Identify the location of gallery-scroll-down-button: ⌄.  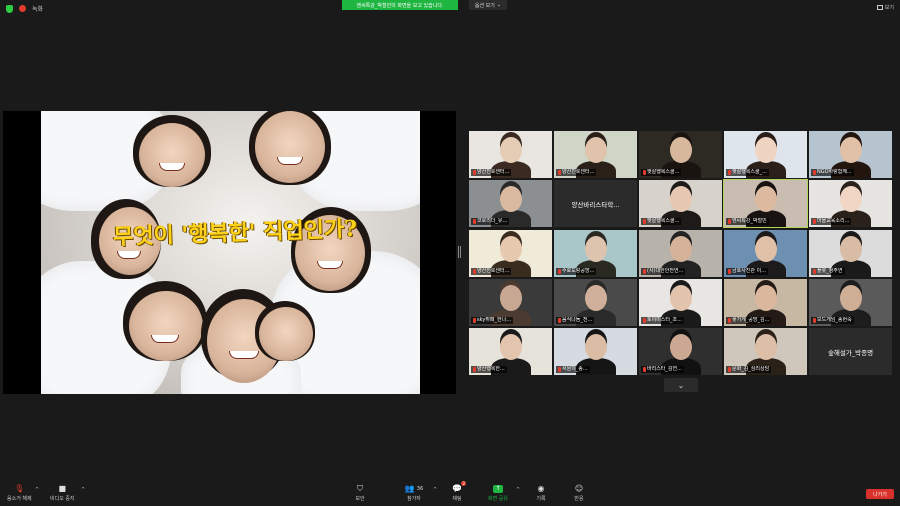
(681, 385).